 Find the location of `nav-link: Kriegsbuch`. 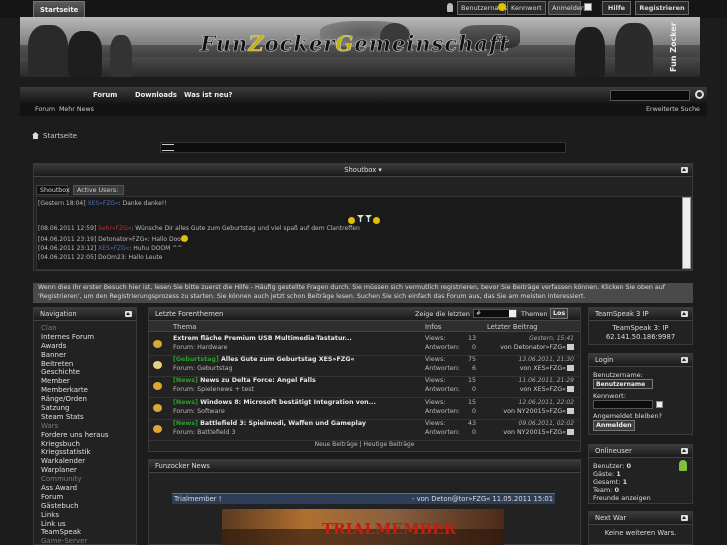

nav-link: Kriegsbuch is located at coordinates (88, 444).